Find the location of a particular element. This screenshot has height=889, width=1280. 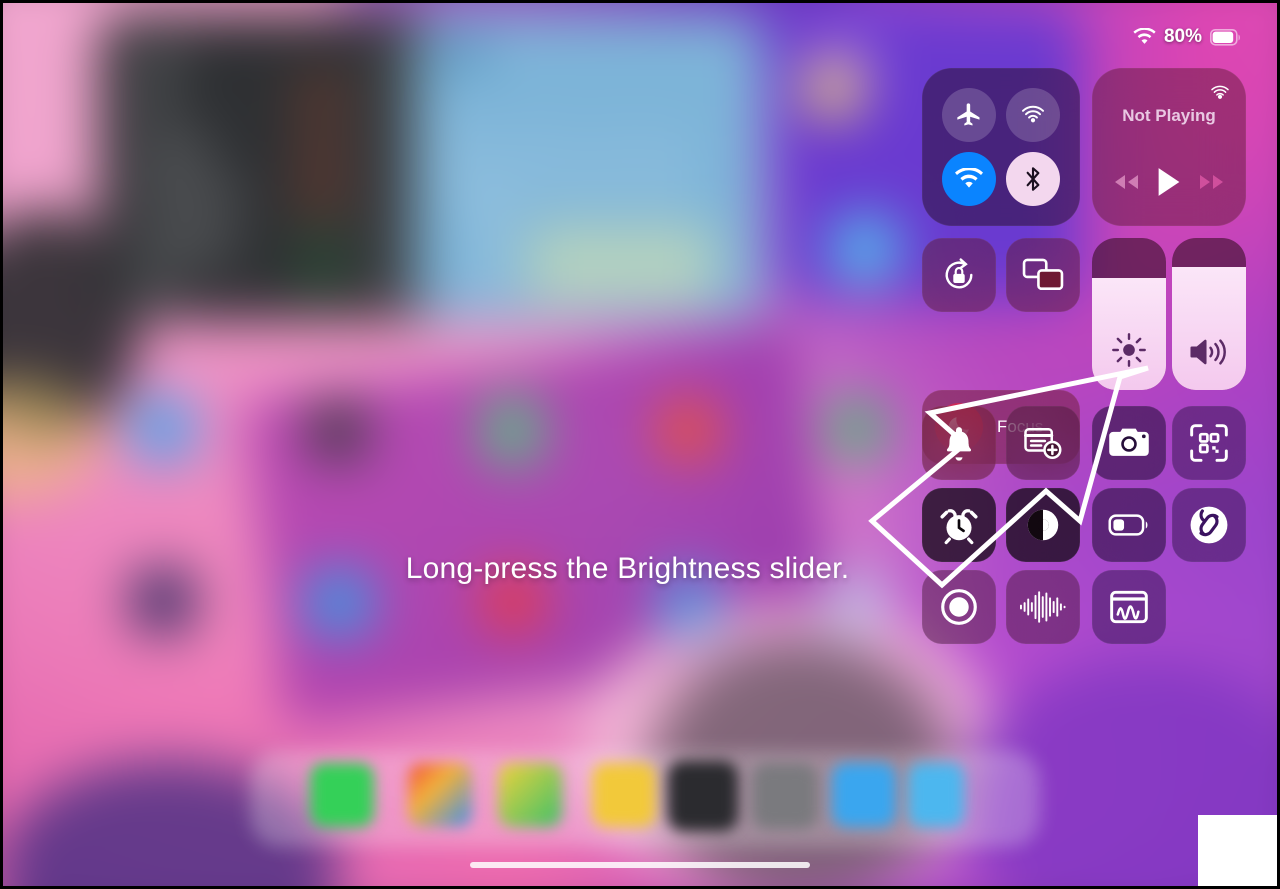

rotation-lock-button is located at coordinates (959, 275).